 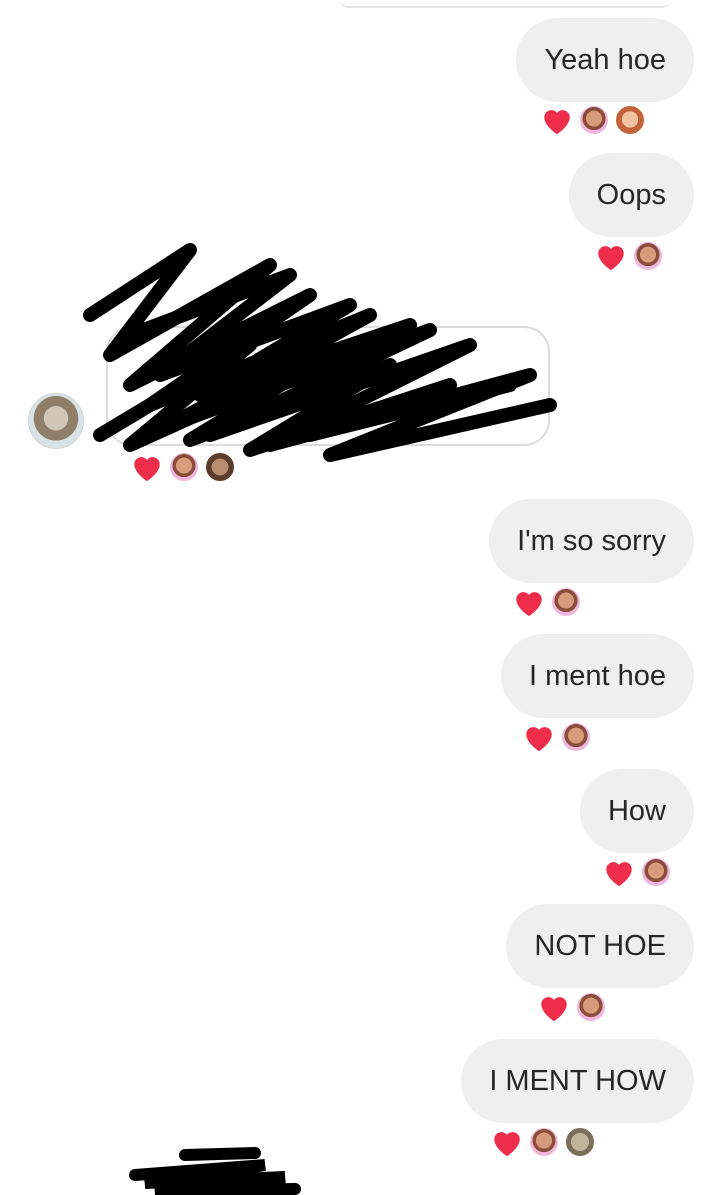 I want to click on message-bubble: I'm so sorry, so click(x=591, y=541).